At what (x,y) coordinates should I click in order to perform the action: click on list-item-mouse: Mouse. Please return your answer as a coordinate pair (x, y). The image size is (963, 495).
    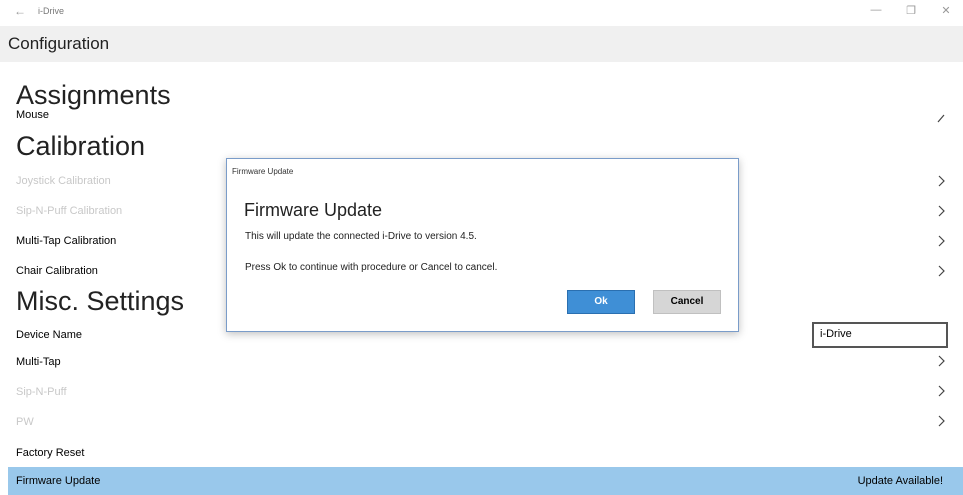
    Looking at the image, I should click on (32, 115).